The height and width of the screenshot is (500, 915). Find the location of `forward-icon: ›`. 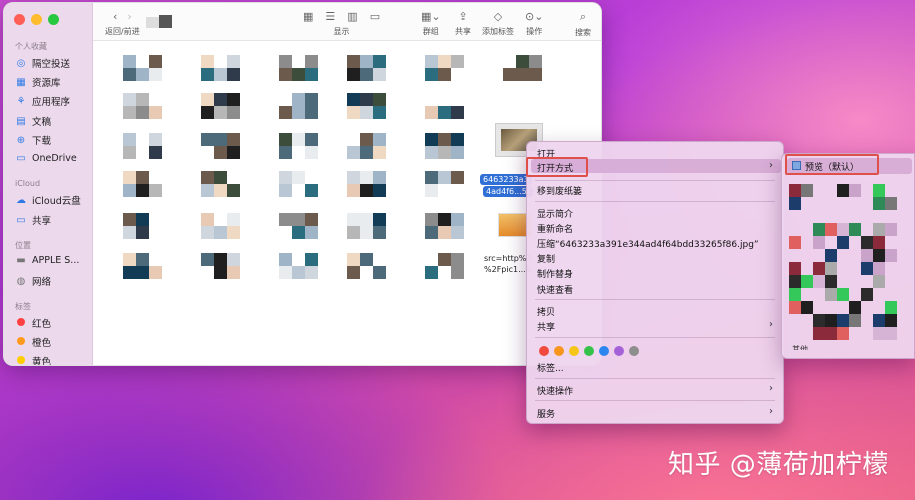

forward-icon: › is located at coordinates (129, 16).